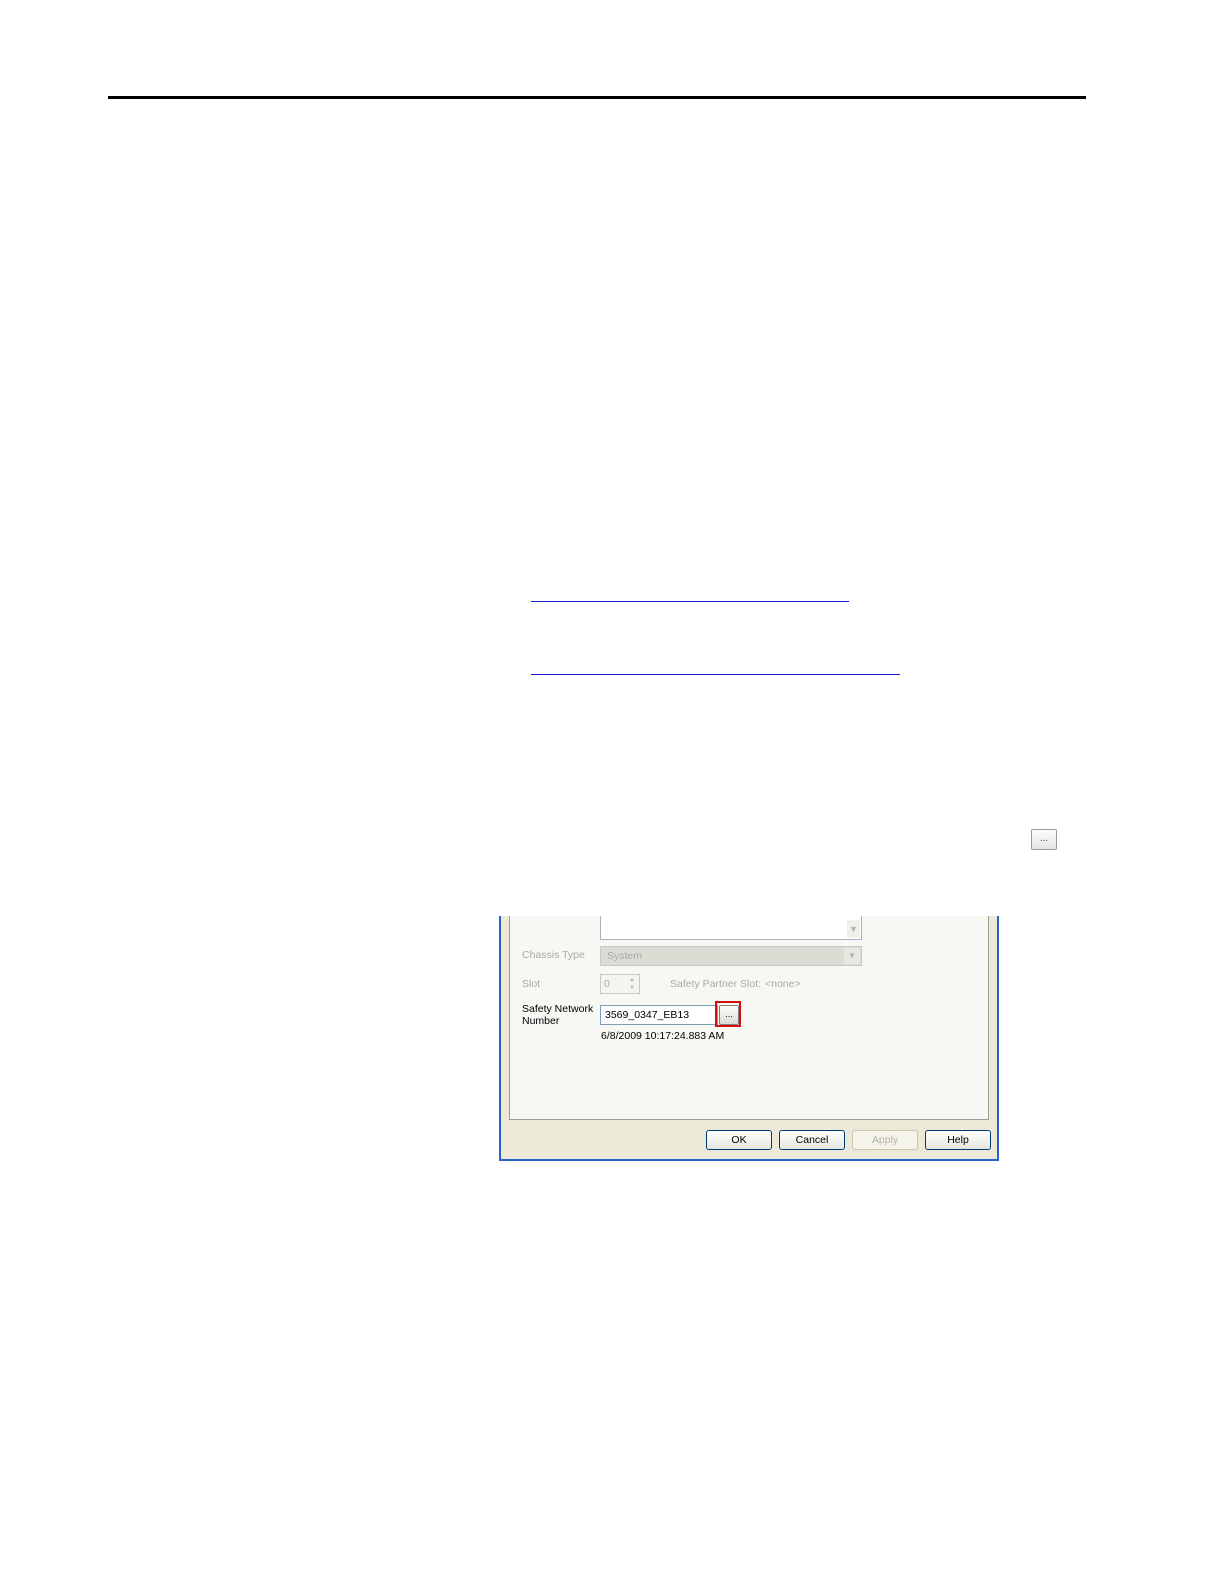 The image size is (1224, 1584). Describe the element at coordinates (647, 1015) in the screenshot. I see `safety-network-number-value: 3569_0347_EB13` at that location.